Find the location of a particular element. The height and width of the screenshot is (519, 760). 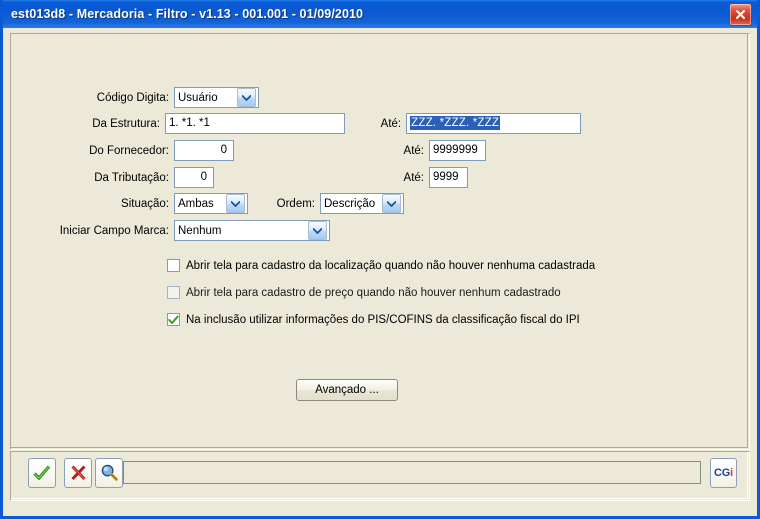

select-situacao: Ambas is located at coordinates (211, 203).